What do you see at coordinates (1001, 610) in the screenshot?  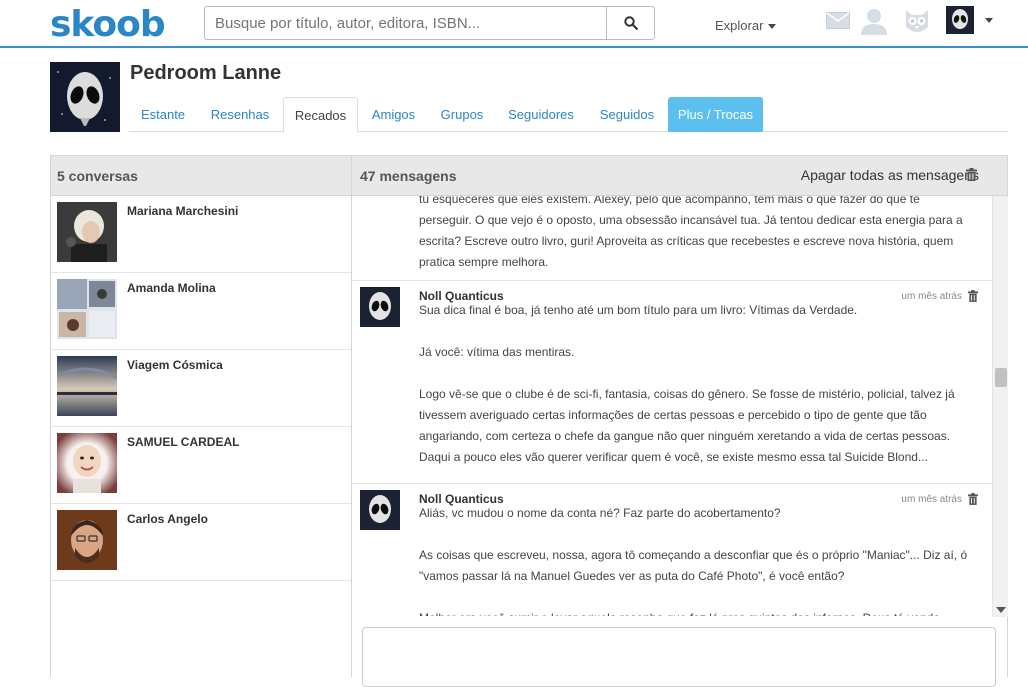 I see `scroll-down-arrow-icon` at bounding box center [1001, 610].